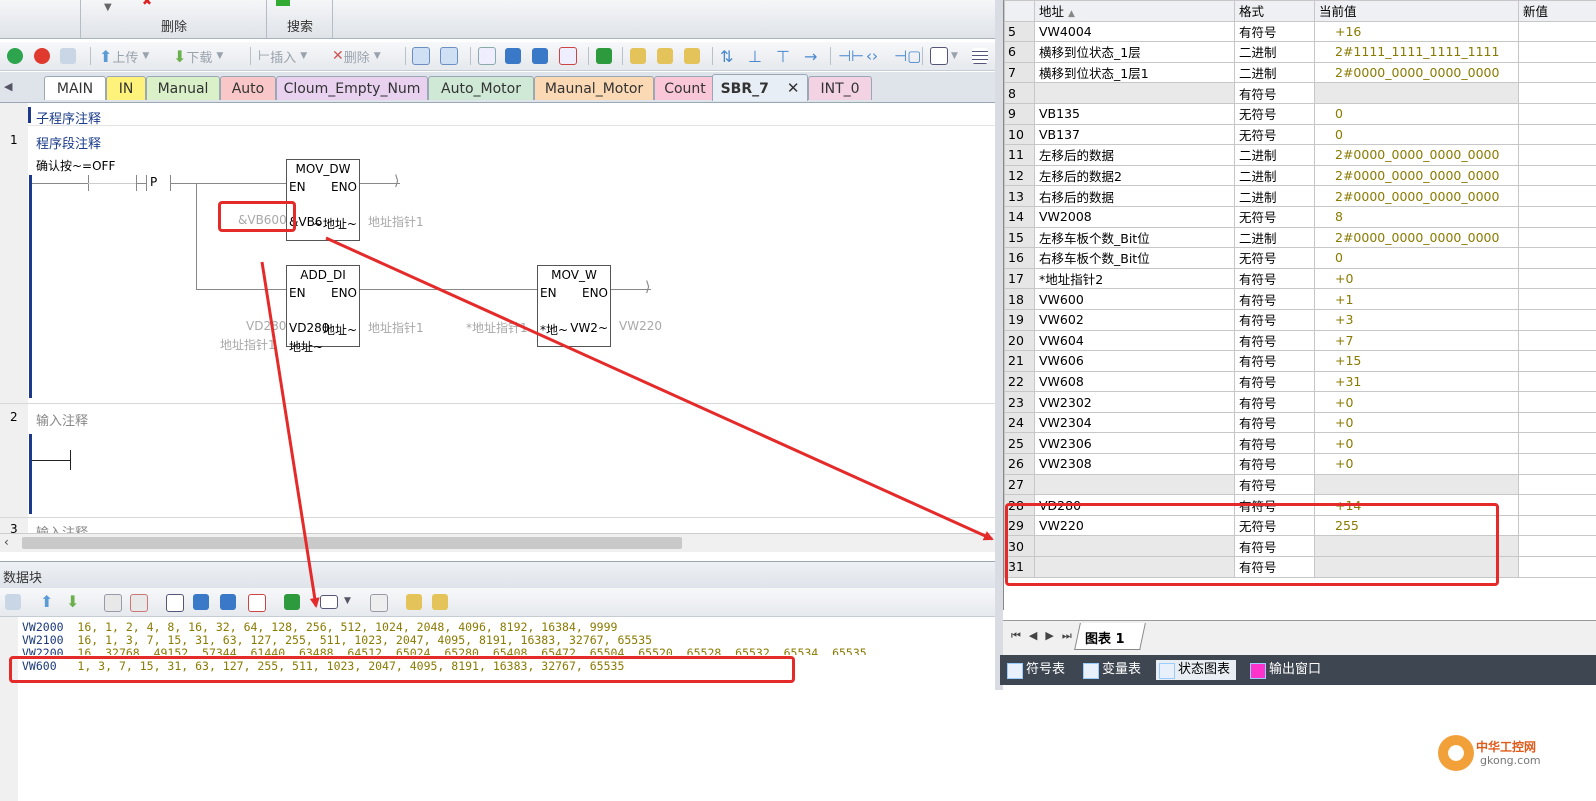 This screenshot has height=801, width=1596. I want to click on gear-logo-icon, so click(1456, 753).